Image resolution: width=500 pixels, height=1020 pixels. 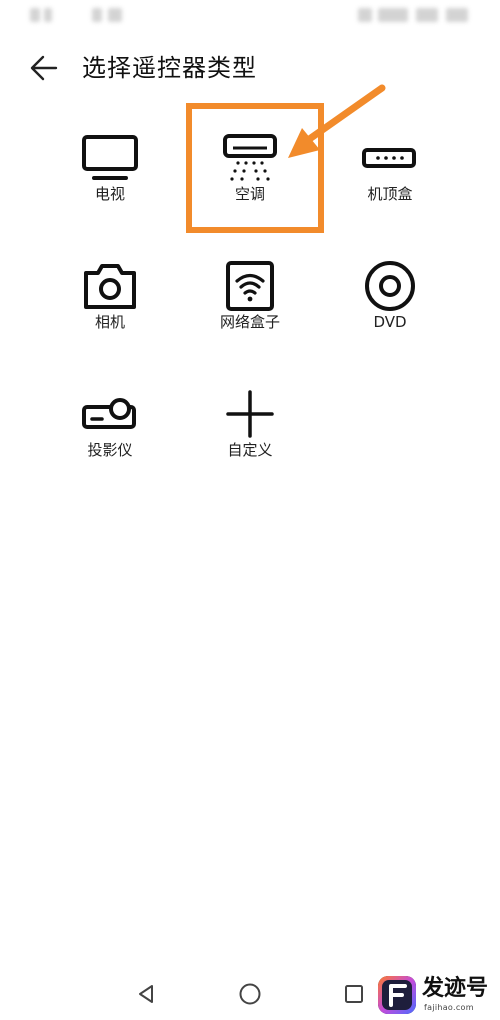 I want to click on watermark: 发迹号 fajihao.com, so click(x=436, y=995).